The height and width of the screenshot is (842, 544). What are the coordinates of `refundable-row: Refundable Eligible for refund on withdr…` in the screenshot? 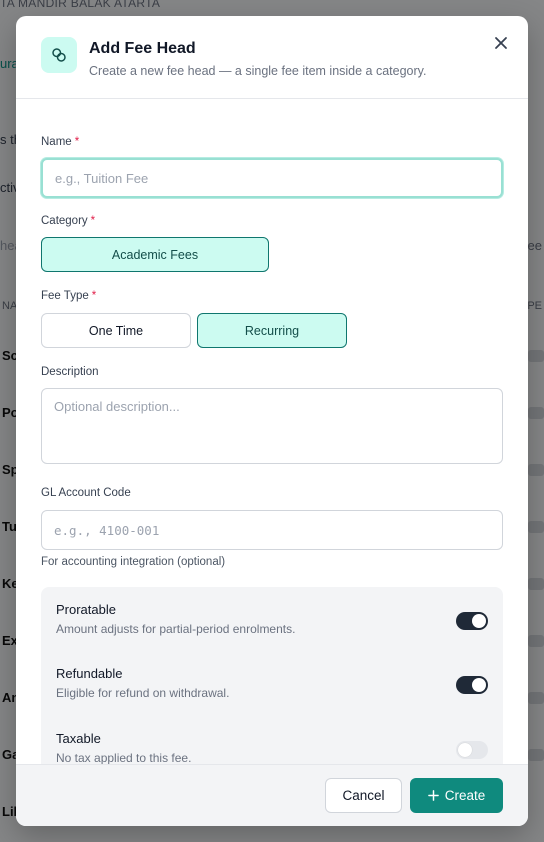 It's located at (272, 688).